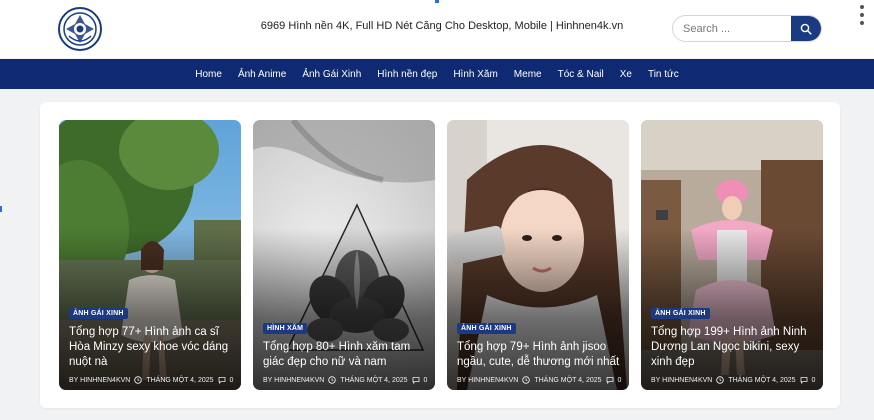  I want to click on site-logo, so click(80, 29).